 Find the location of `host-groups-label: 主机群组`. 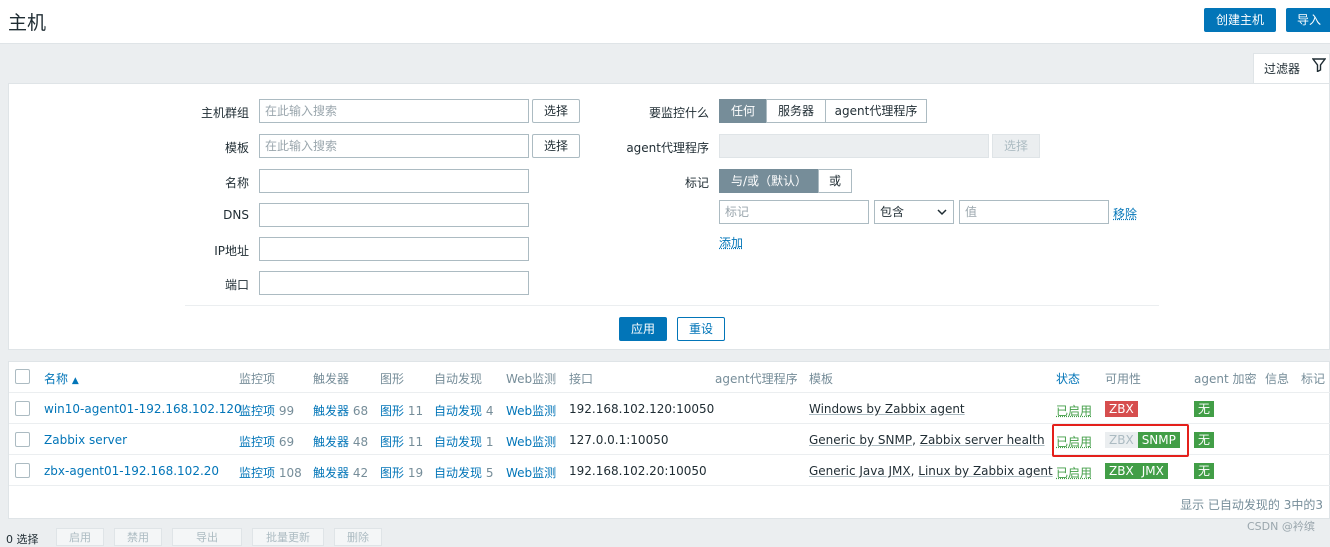

host-groups-label: 主机群组 is located at coordinates (224, 113).